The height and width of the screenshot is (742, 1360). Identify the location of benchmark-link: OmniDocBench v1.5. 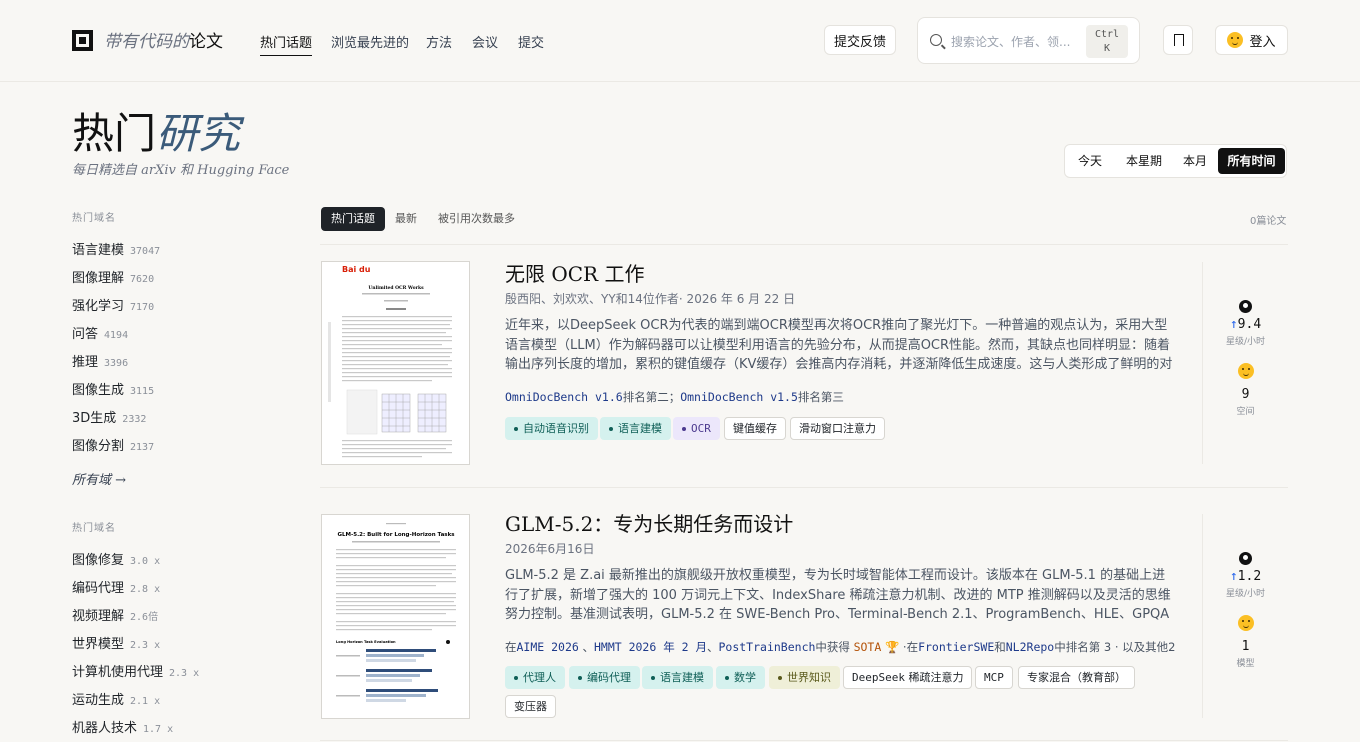
(739, 397).